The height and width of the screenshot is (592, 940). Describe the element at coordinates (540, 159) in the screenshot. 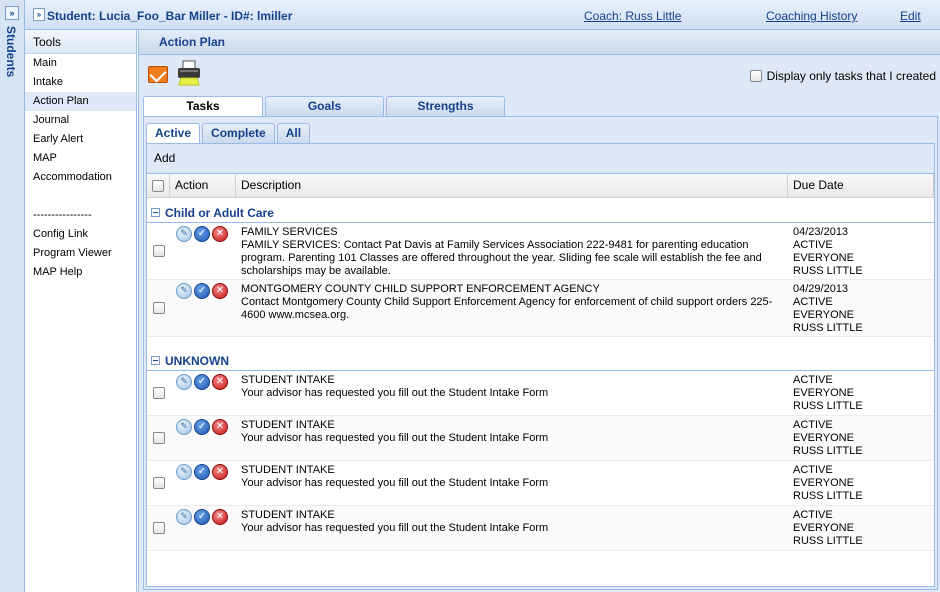

I see `add-toolbar: Add` at that location.